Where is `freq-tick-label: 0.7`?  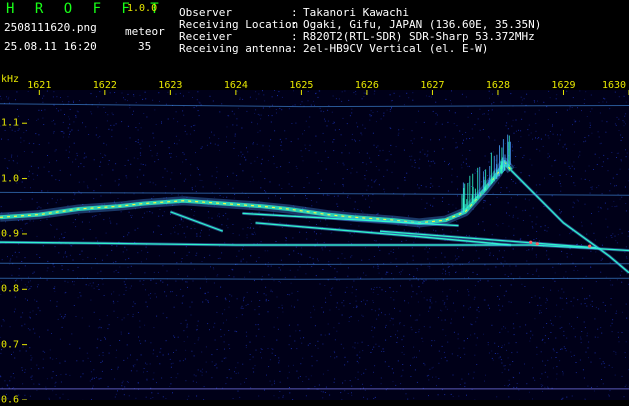
freq-tick-label: 0.7 is located at coordinates (10, 344).